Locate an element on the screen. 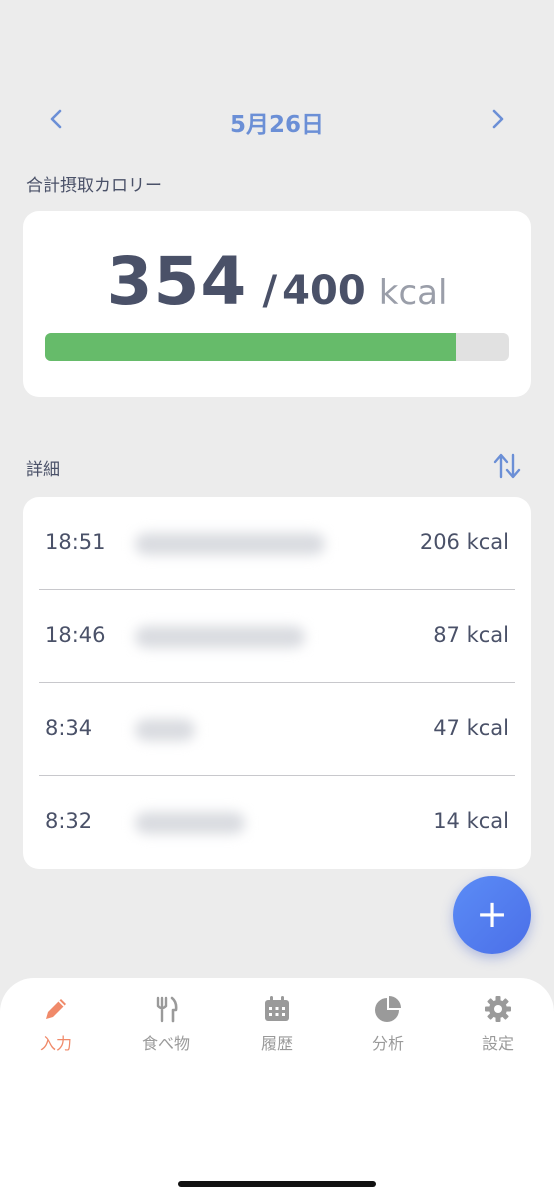 The image size is (554, 1200). tab-label: 入力 is located at coordinates (55, 1043).